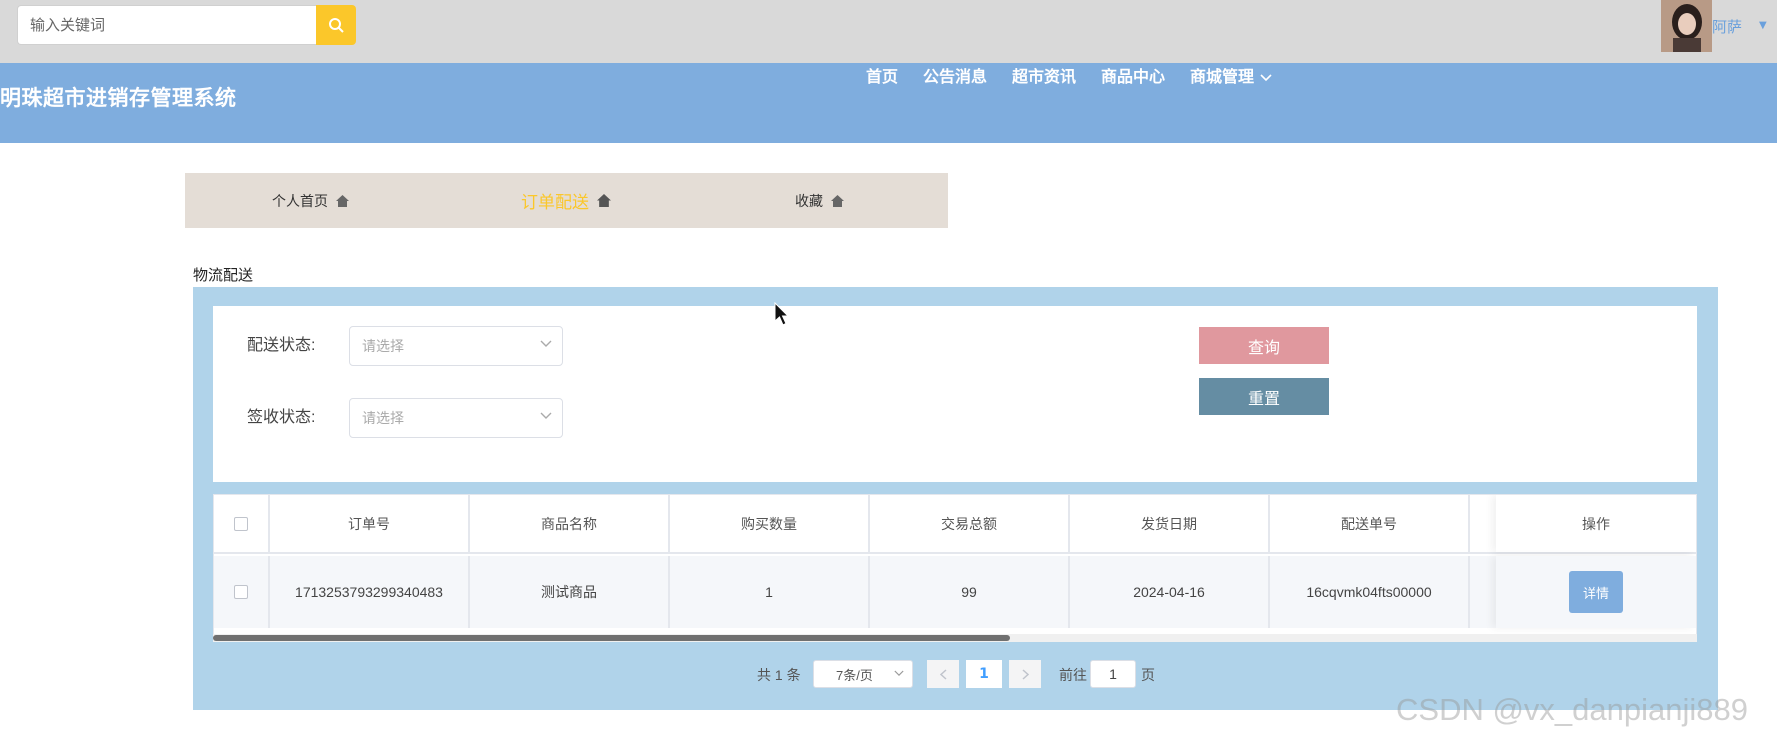 This screenshot has width=1777, height=743. What do you see at coordinates (854, 675) in the screenshot?
I see `page-size-value: 7条/页` at bounding box center [854, 675].